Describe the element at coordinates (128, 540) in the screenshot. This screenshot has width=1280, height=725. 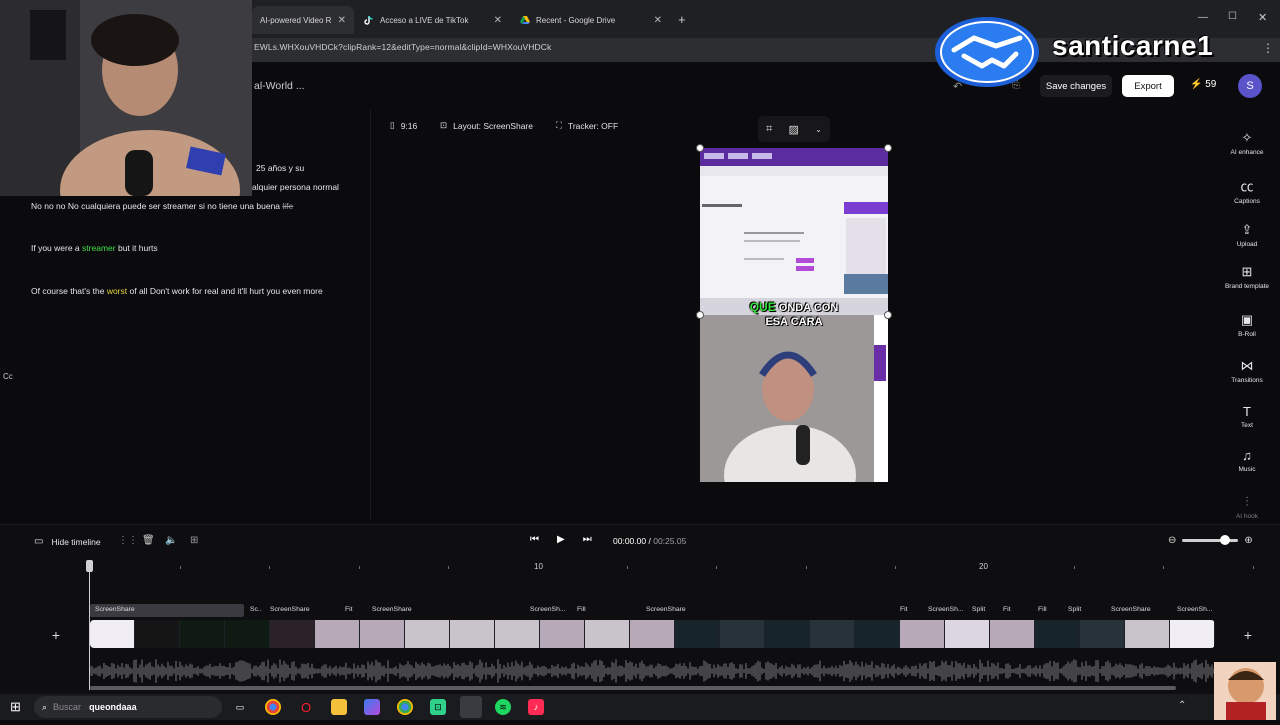
I see `split-icon: ⋮⋮` at that location.